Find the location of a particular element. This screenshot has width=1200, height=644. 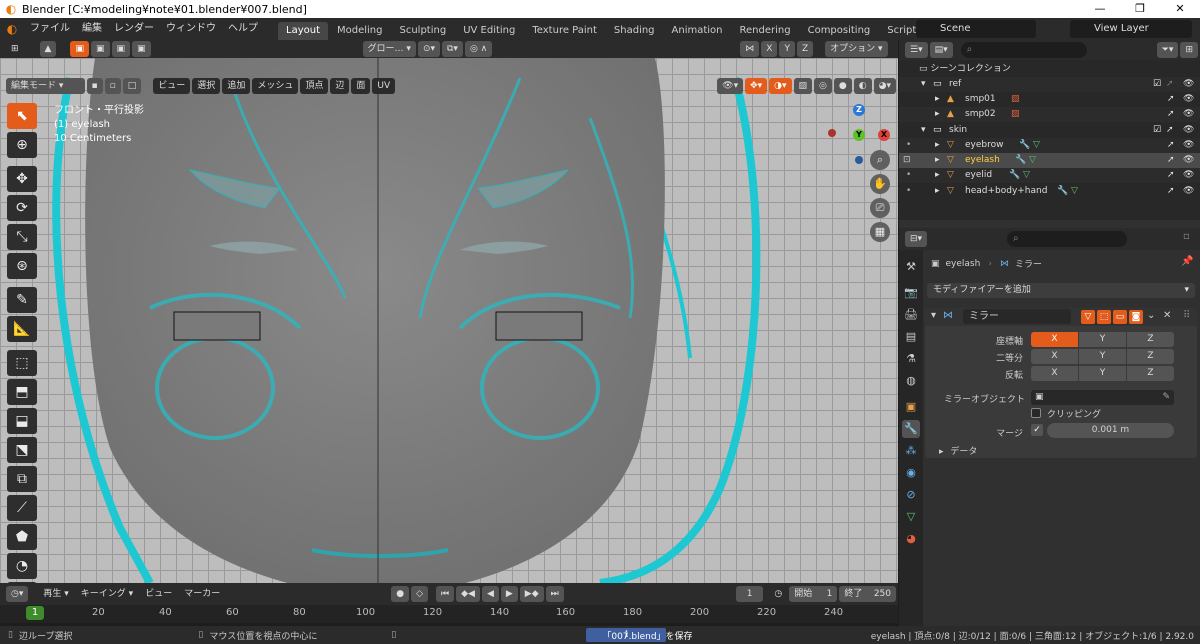

flip-z-toggle: Z is located at coordinates (1150, 373).